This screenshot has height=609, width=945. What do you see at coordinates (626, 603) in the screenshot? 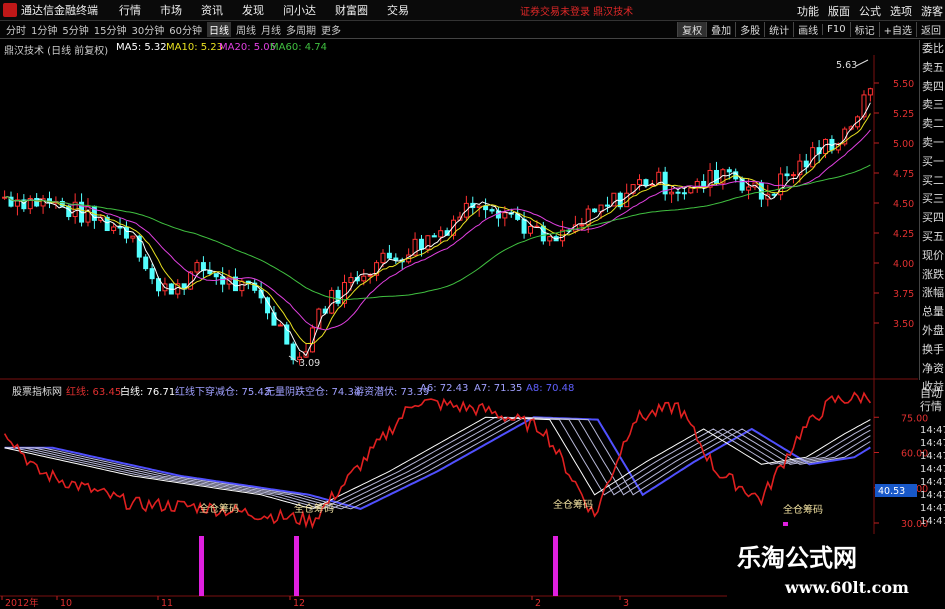
I see `date-axis-label-5: 3` at bounding box center [626, 603].